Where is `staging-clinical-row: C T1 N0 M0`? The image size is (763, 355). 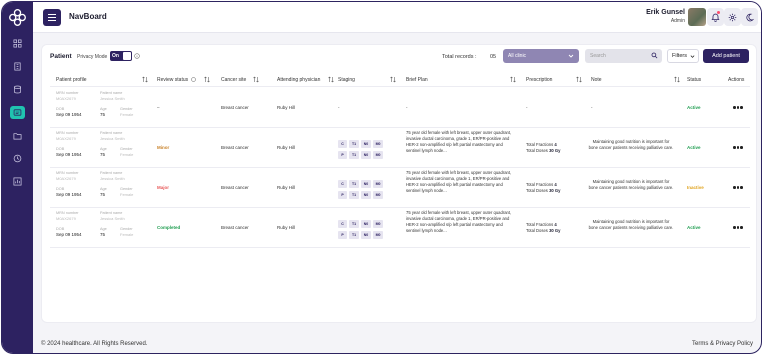
staging-clinical-row: C T1 N0 M0 is located at coordinates (360, 224).